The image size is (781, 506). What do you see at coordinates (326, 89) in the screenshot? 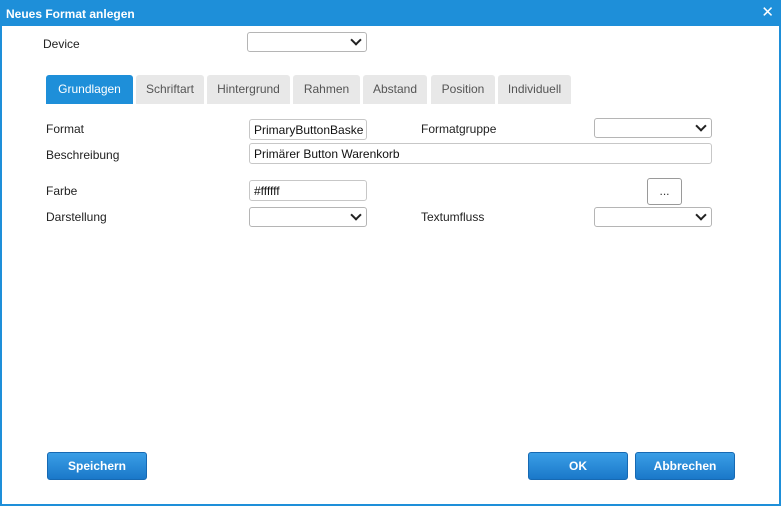
I see `tab-rahmen: Rahmen` at bounding box center [326, 89].